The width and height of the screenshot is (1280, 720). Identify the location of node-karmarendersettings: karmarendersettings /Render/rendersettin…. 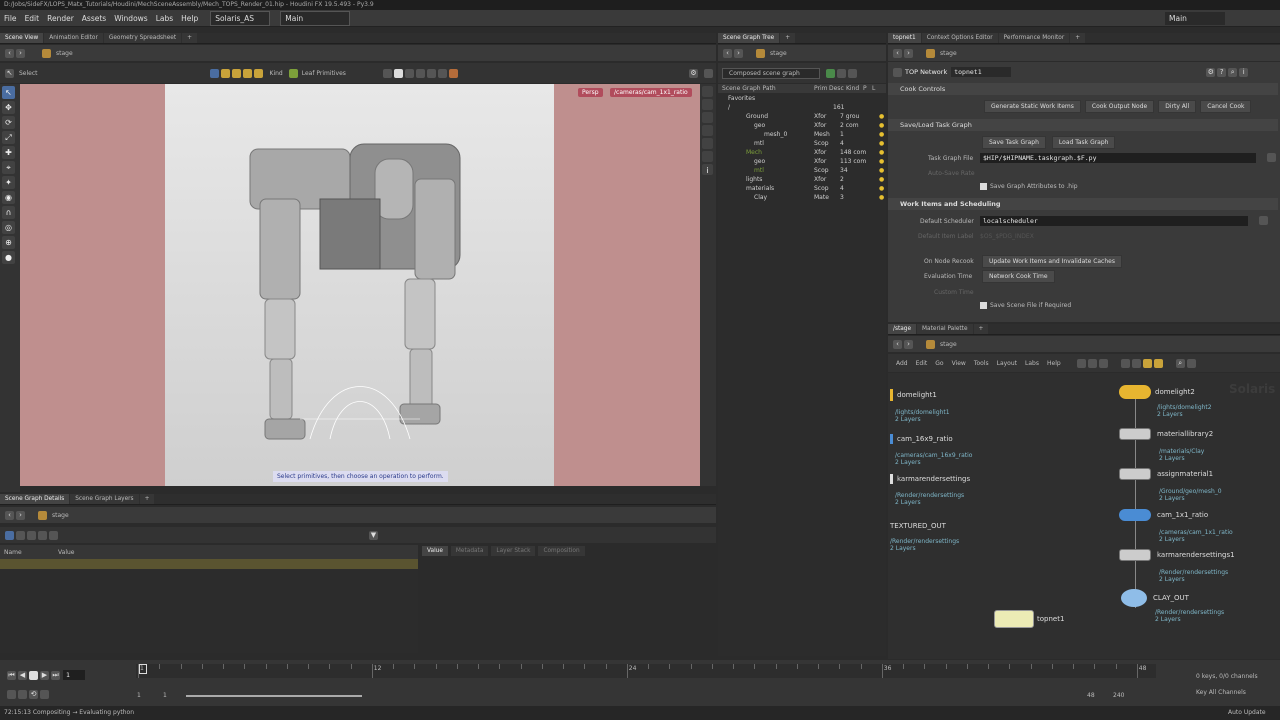
(930, 490).